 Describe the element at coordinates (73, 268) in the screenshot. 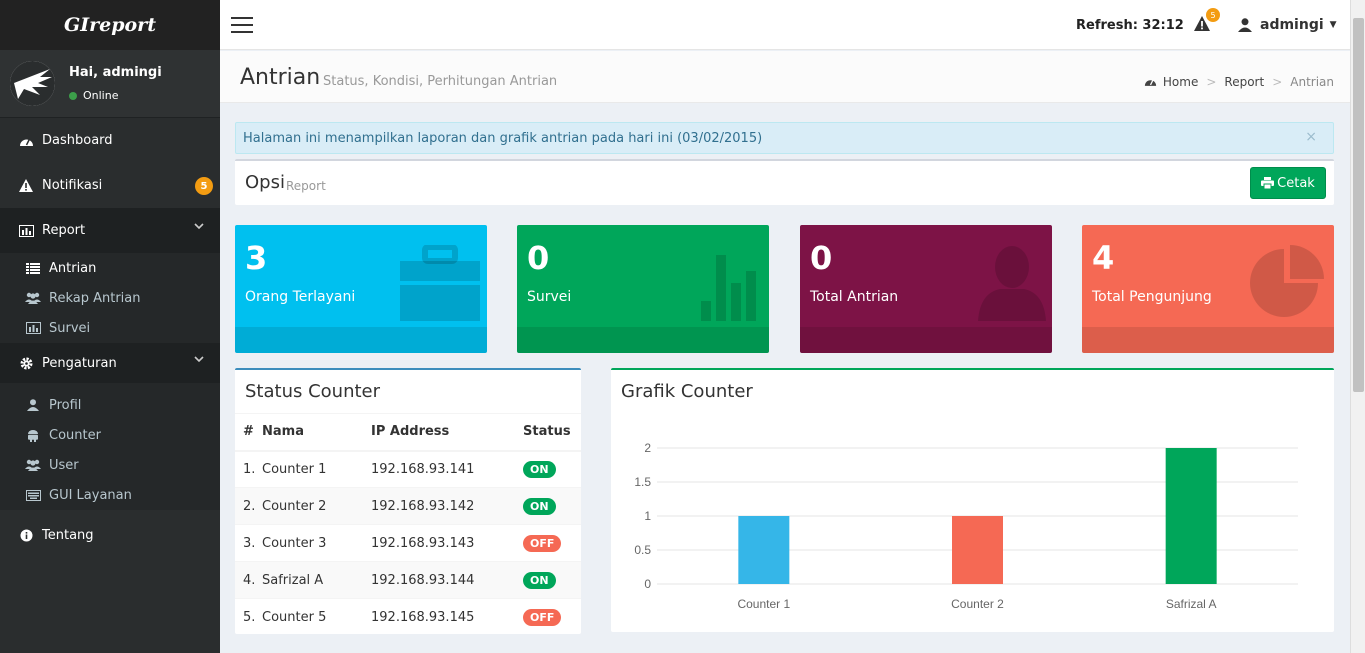

I see `sidebar-item-label: Antrian` at that location.